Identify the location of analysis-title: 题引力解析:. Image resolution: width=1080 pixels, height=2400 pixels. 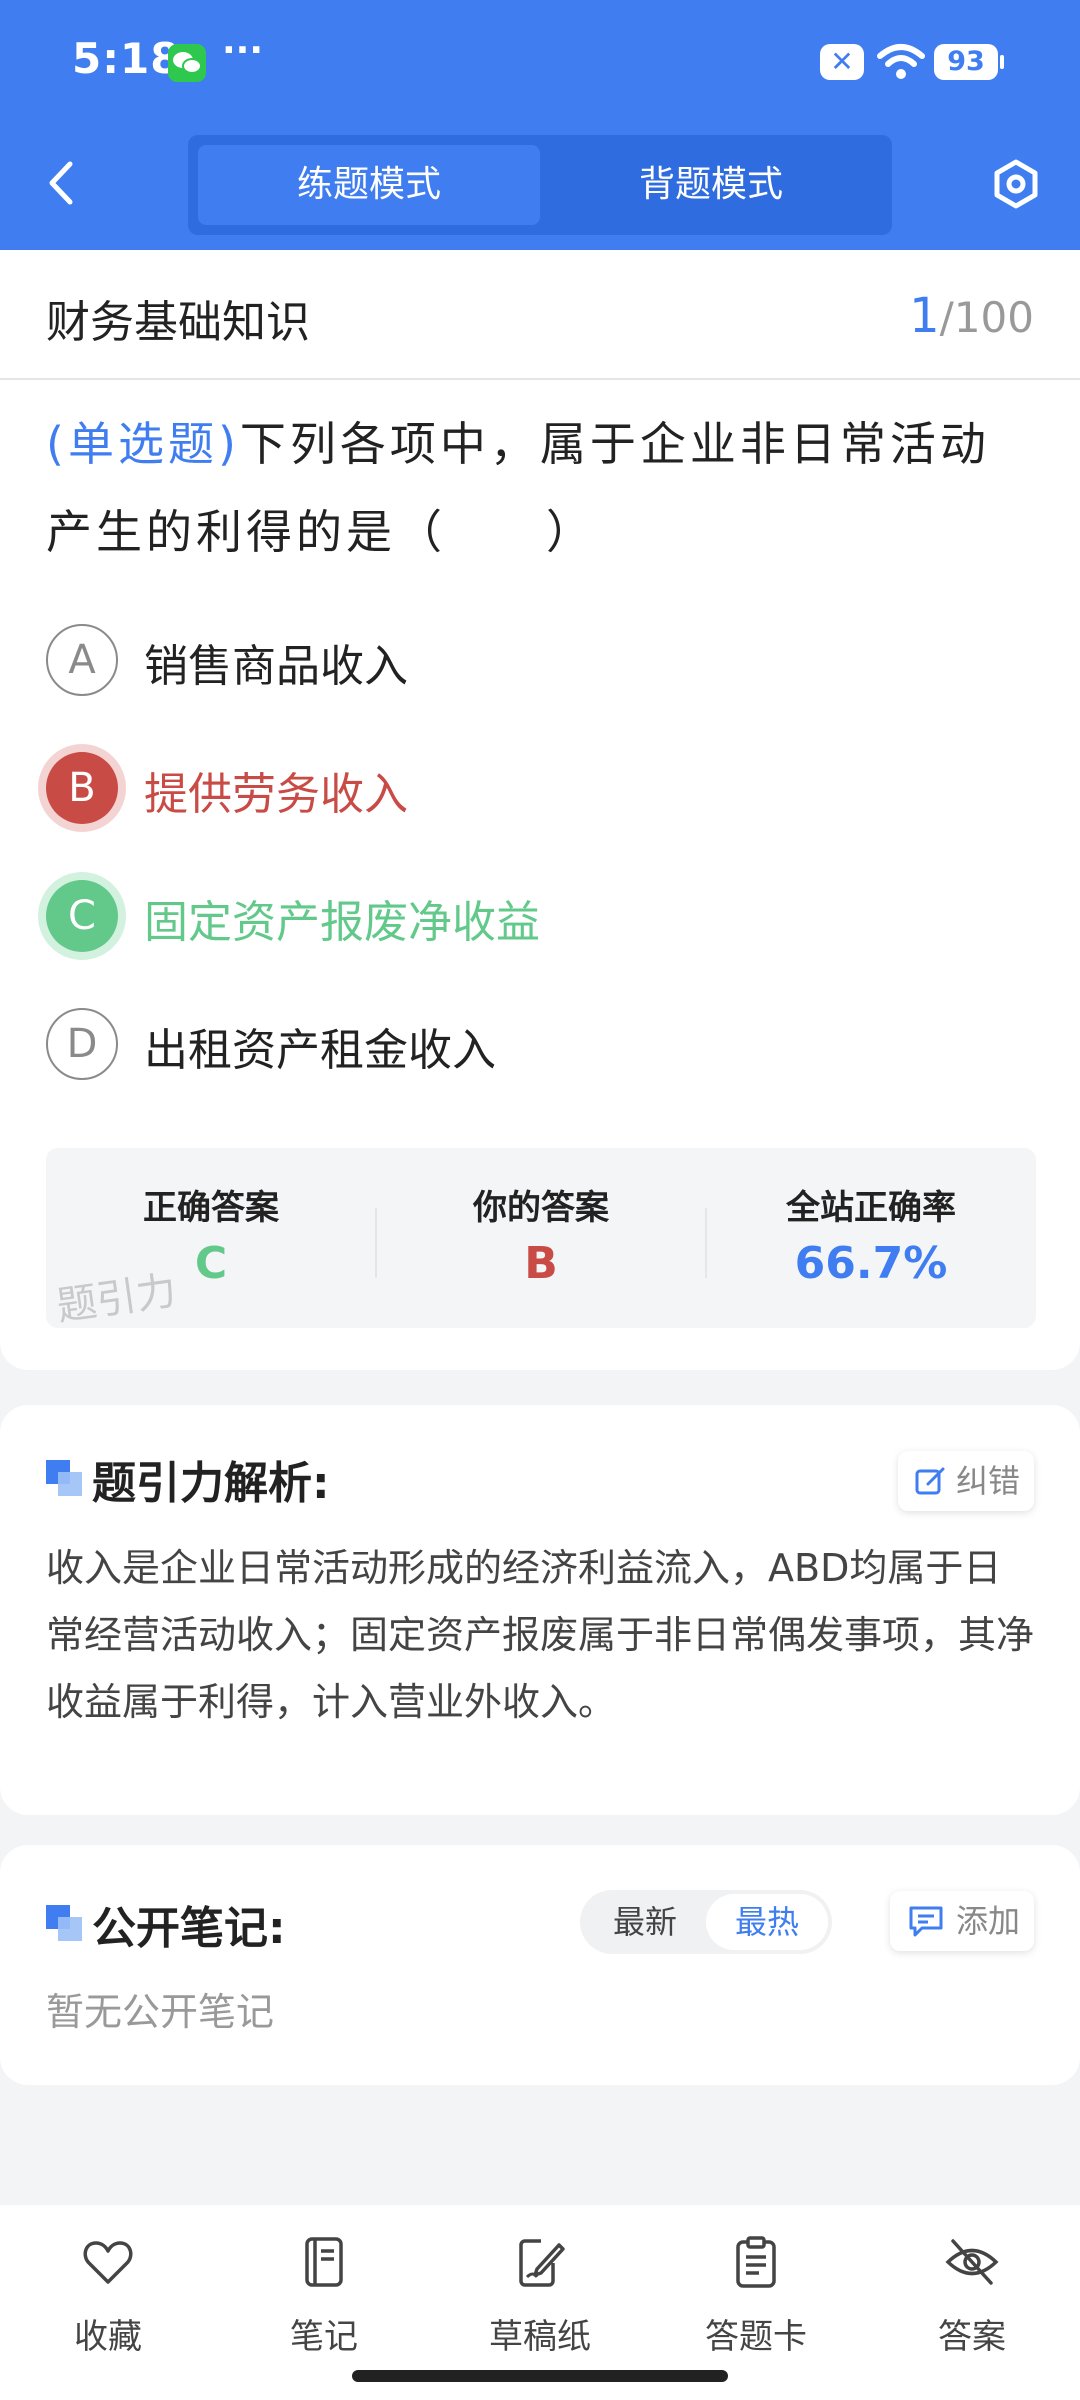
(211, 1483).